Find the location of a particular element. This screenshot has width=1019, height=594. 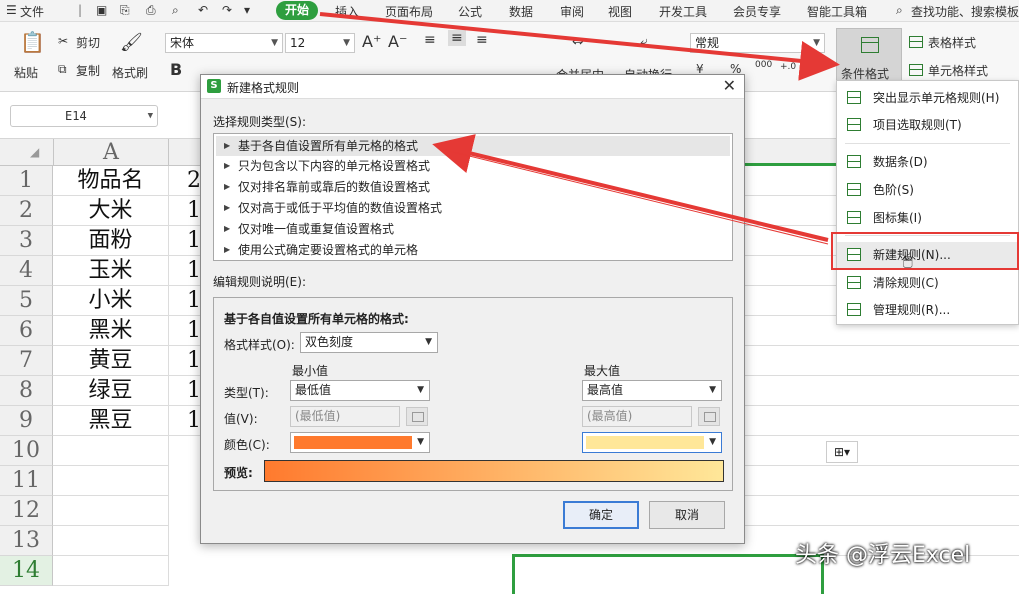

watermark: 头条 @浮云Excel is located at coordinates (883, 555).